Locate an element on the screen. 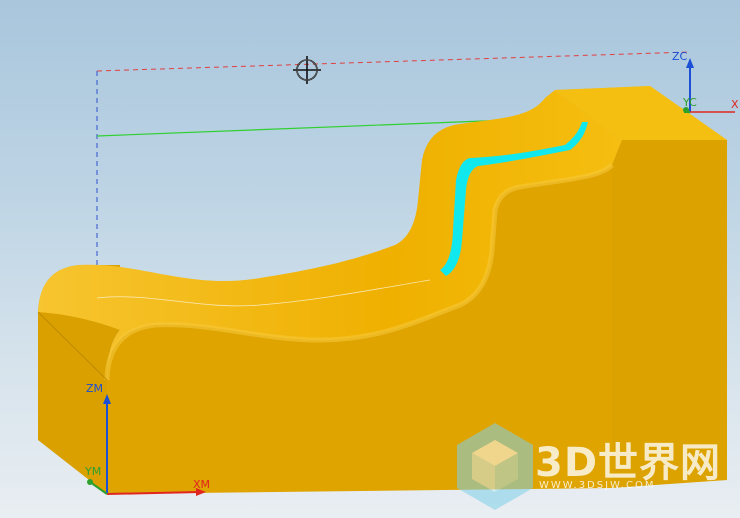  watermark: 3D世界网 WWW.3DSJW.COM is located at coordinates (590, 465).